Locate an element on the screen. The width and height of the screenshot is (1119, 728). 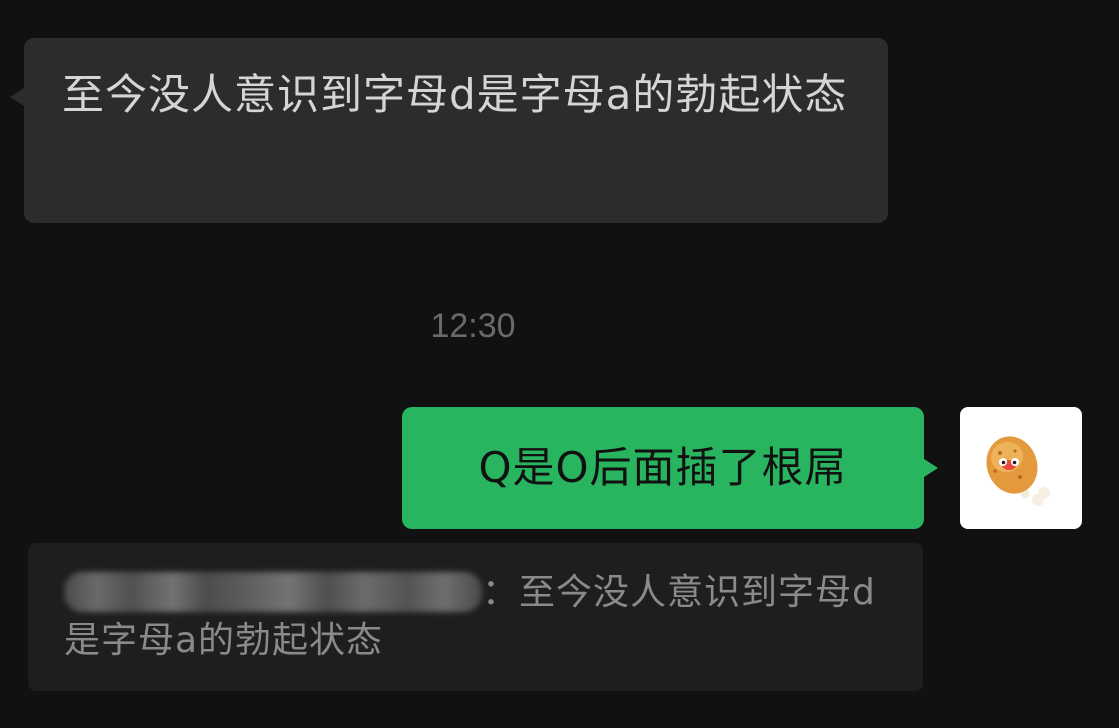
message-timestamp: 12:30 is located at coordinates (473, 326).